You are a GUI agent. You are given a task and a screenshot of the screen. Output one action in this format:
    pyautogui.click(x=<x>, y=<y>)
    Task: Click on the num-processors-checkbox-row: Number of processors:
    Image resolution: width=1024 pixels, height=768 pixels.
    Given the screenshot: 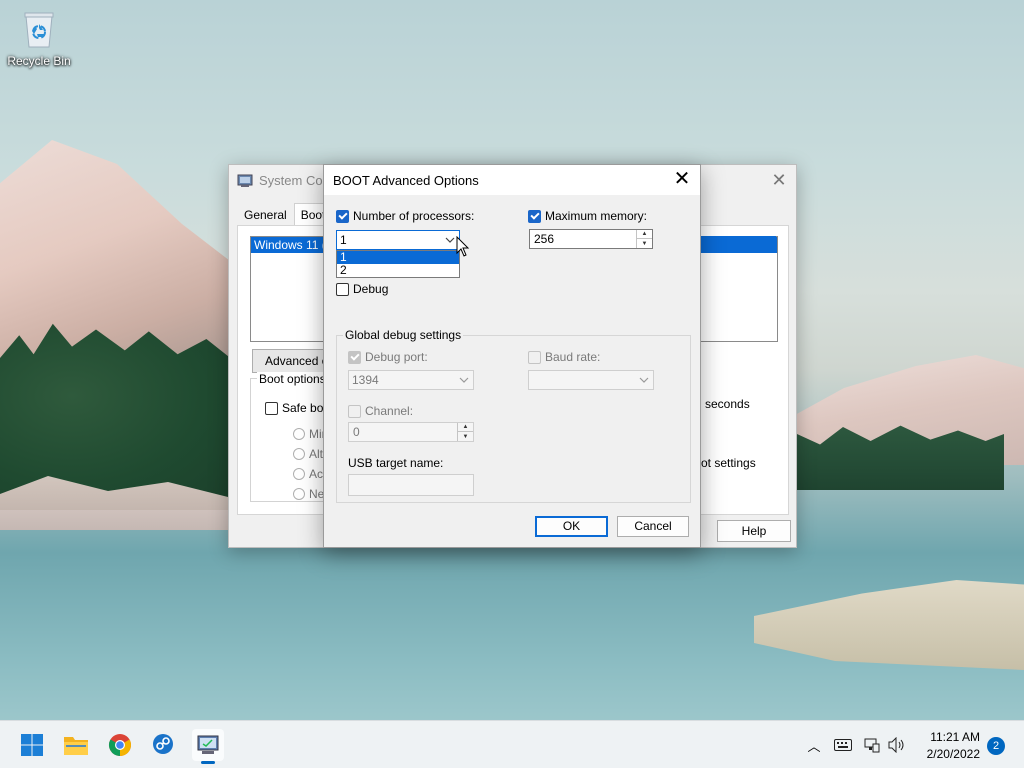 What is the action you would take?
    pyautogui.click(x=405, y=216)
    